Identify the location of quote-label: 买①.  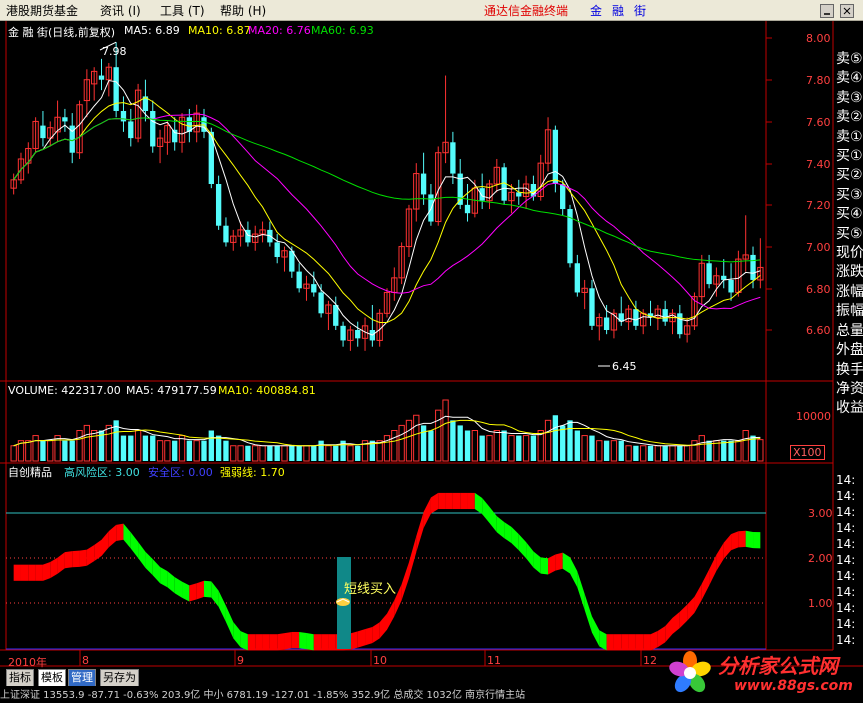
(849, 156).